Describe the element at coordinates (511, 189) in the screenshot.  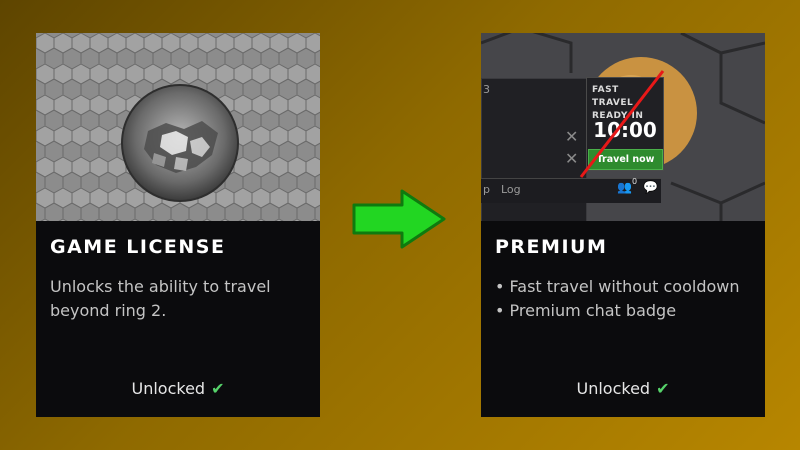
I see `preview-tab-log: Log` at that location.